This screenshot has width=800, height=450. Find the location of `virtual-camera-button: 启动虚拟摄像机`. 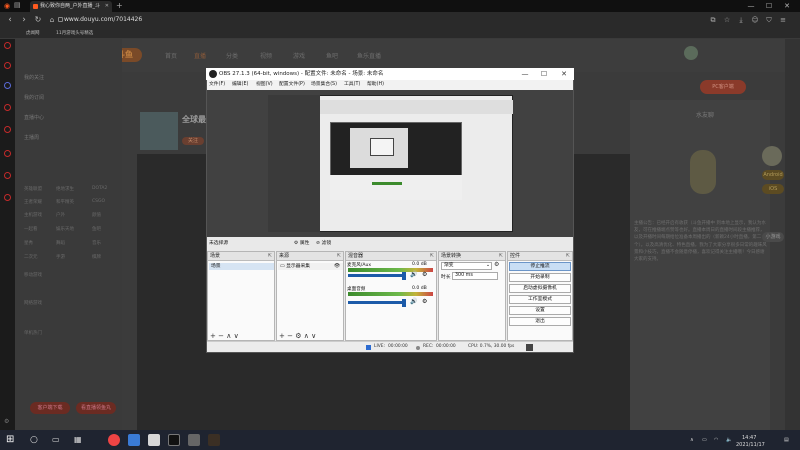

virtual-camera-button: 启动虚拟摄像机 is located at coordinates (540, 288).